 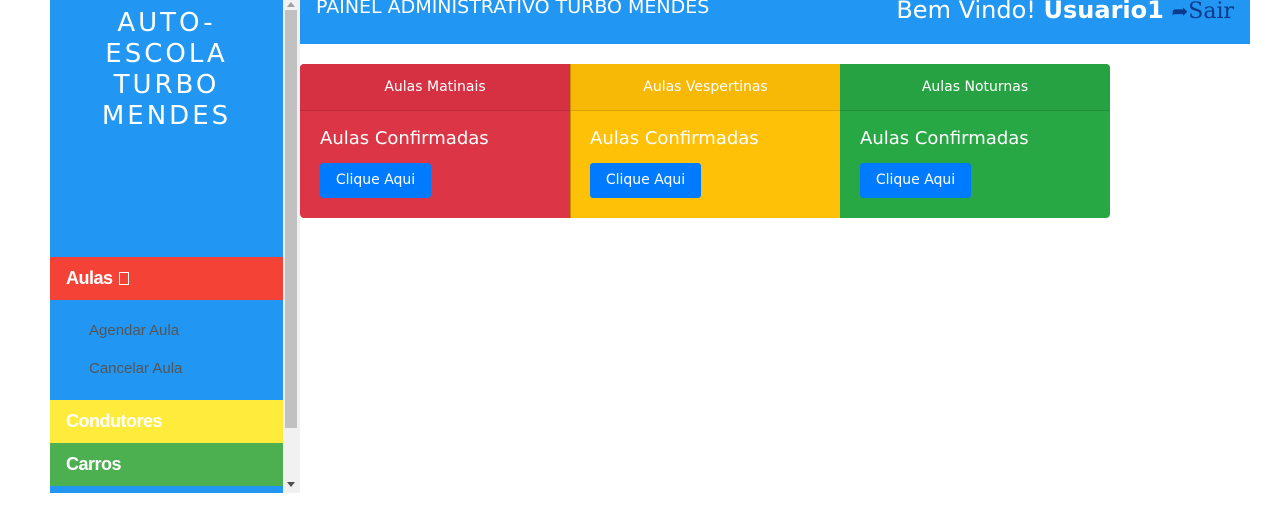 I want to click on logout-label: Sair, so click(x=1211, y=12).